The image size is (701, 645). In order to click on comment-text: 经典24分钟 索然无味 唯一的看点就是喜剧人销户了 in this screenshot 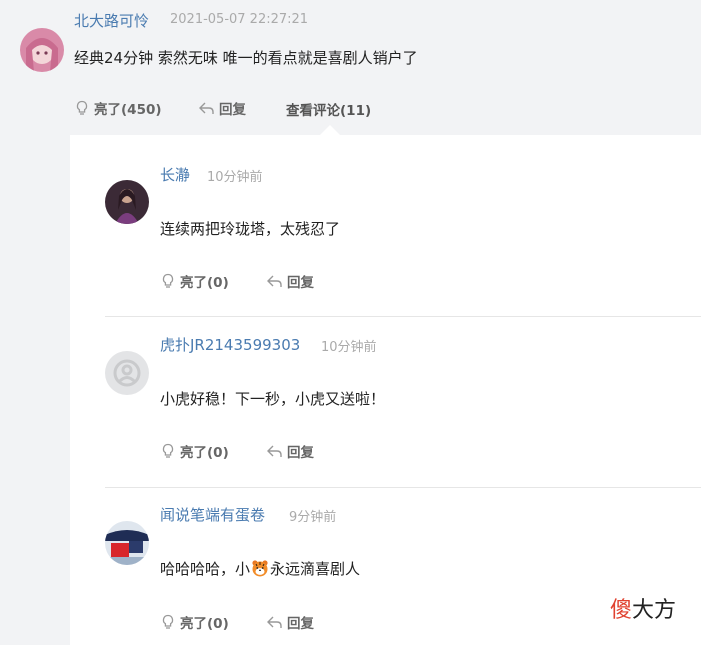, I will do `click(246, 58)`.